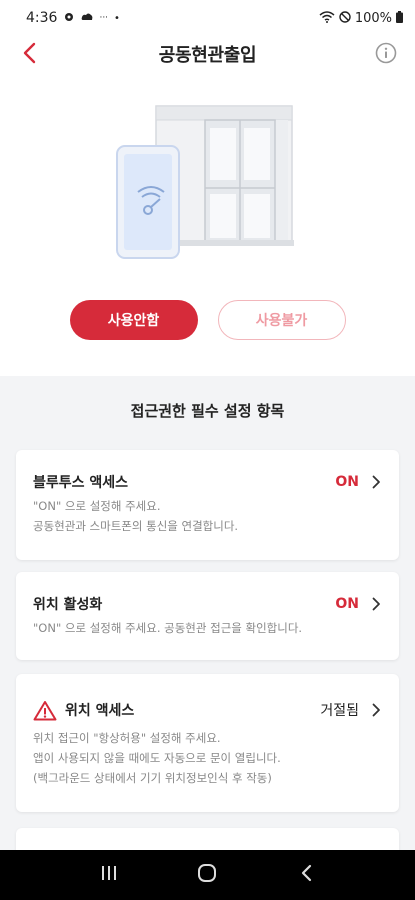 The height and width of the screenshot is (900, 415). Describe the element at coordinates (208, 710) in the screenshot. I see `card-header: 위치 액세스 거절됨` at that location.